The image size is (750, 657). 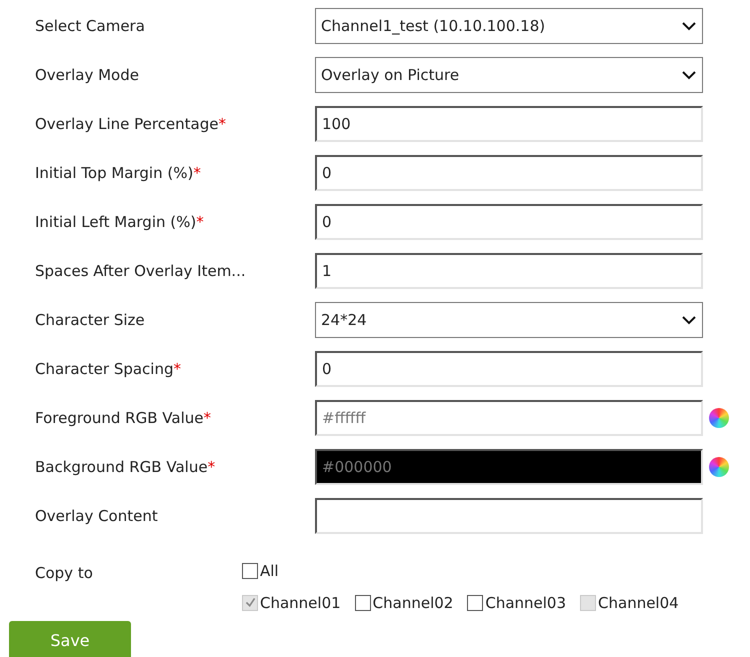 I want to click on dropdown: Overlay on Picture, so click(x=509, y=75).